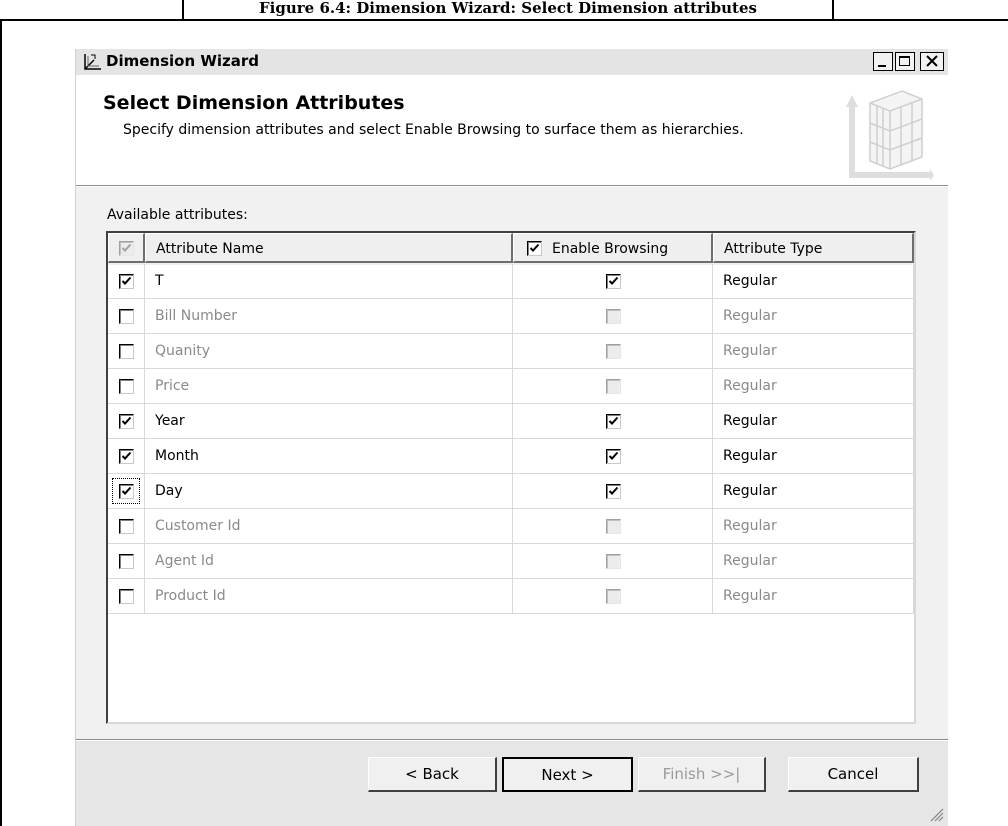 Image resolution: width=1008 pixels, height=826 pixels. What do you see at coordinates (853, 774) in the screenshot?
I see `cancel-button: Cancel` at bounding box center [853, 774].